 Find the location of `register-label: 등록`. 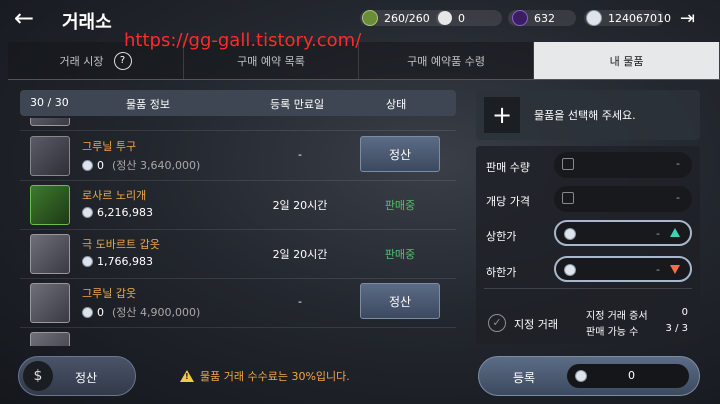

register-label: 등록 is located at coordinates (524, 378).